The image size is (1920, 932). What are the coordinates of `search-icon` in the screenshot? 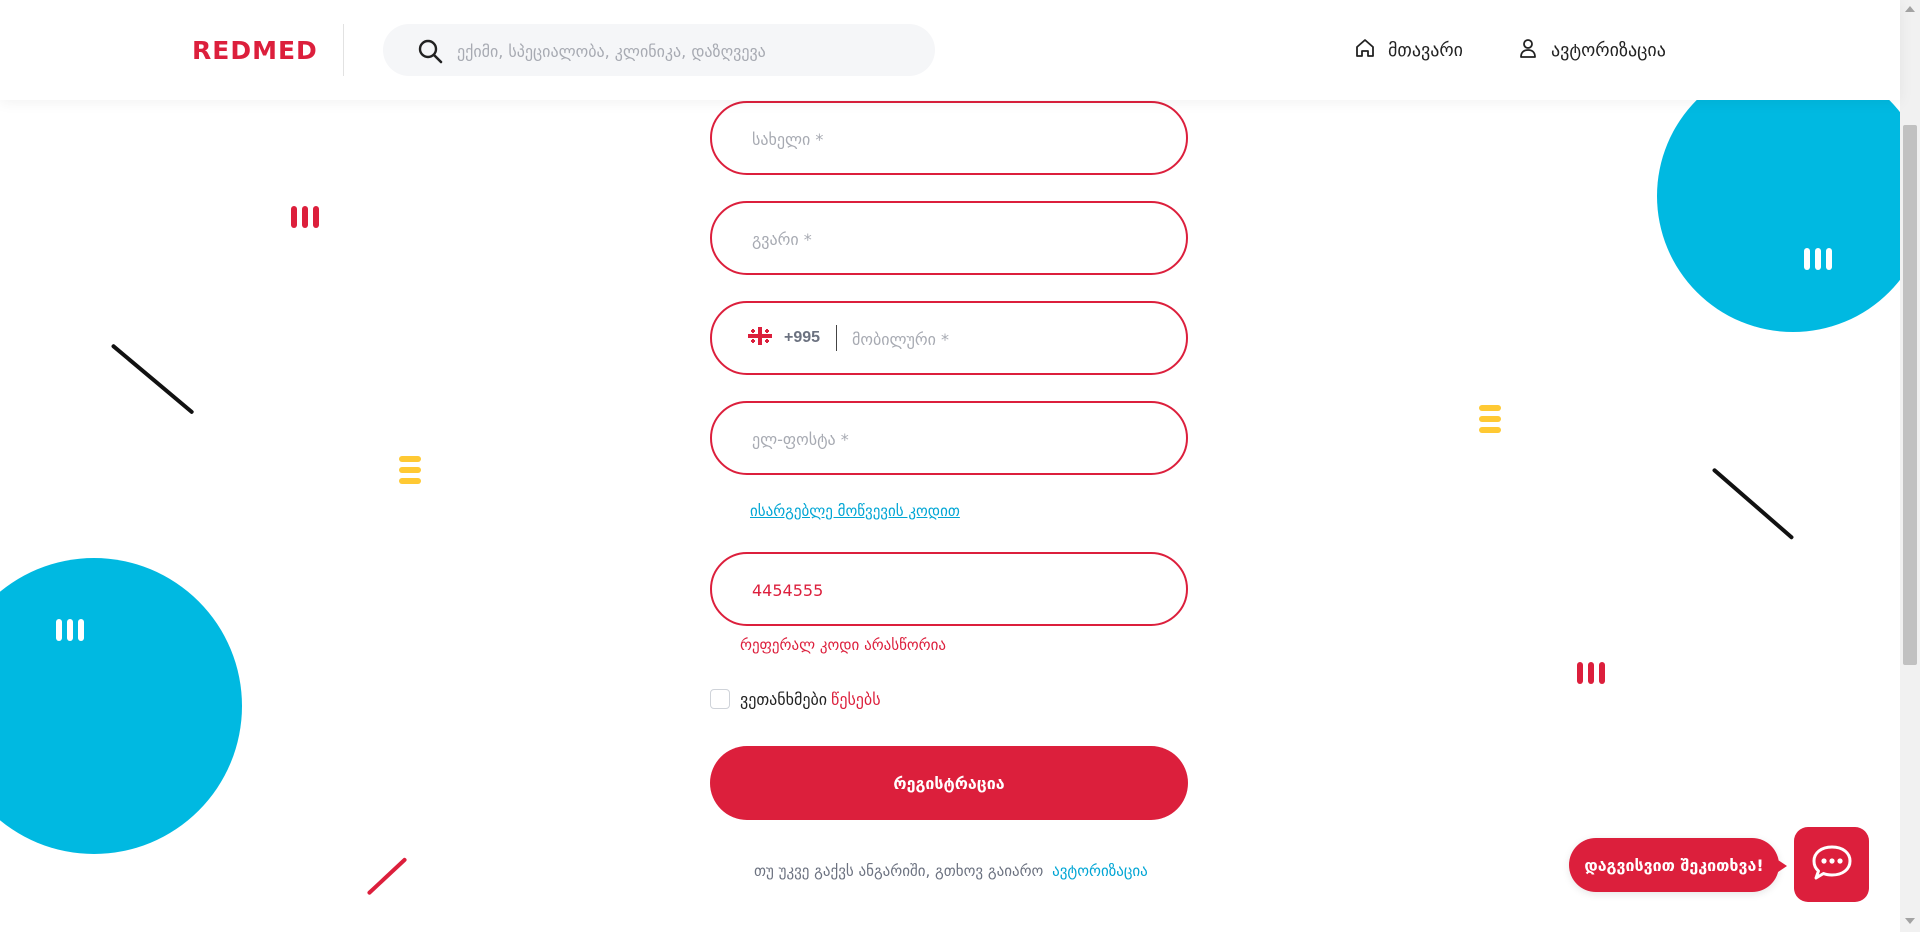 It's located at (430, 53).